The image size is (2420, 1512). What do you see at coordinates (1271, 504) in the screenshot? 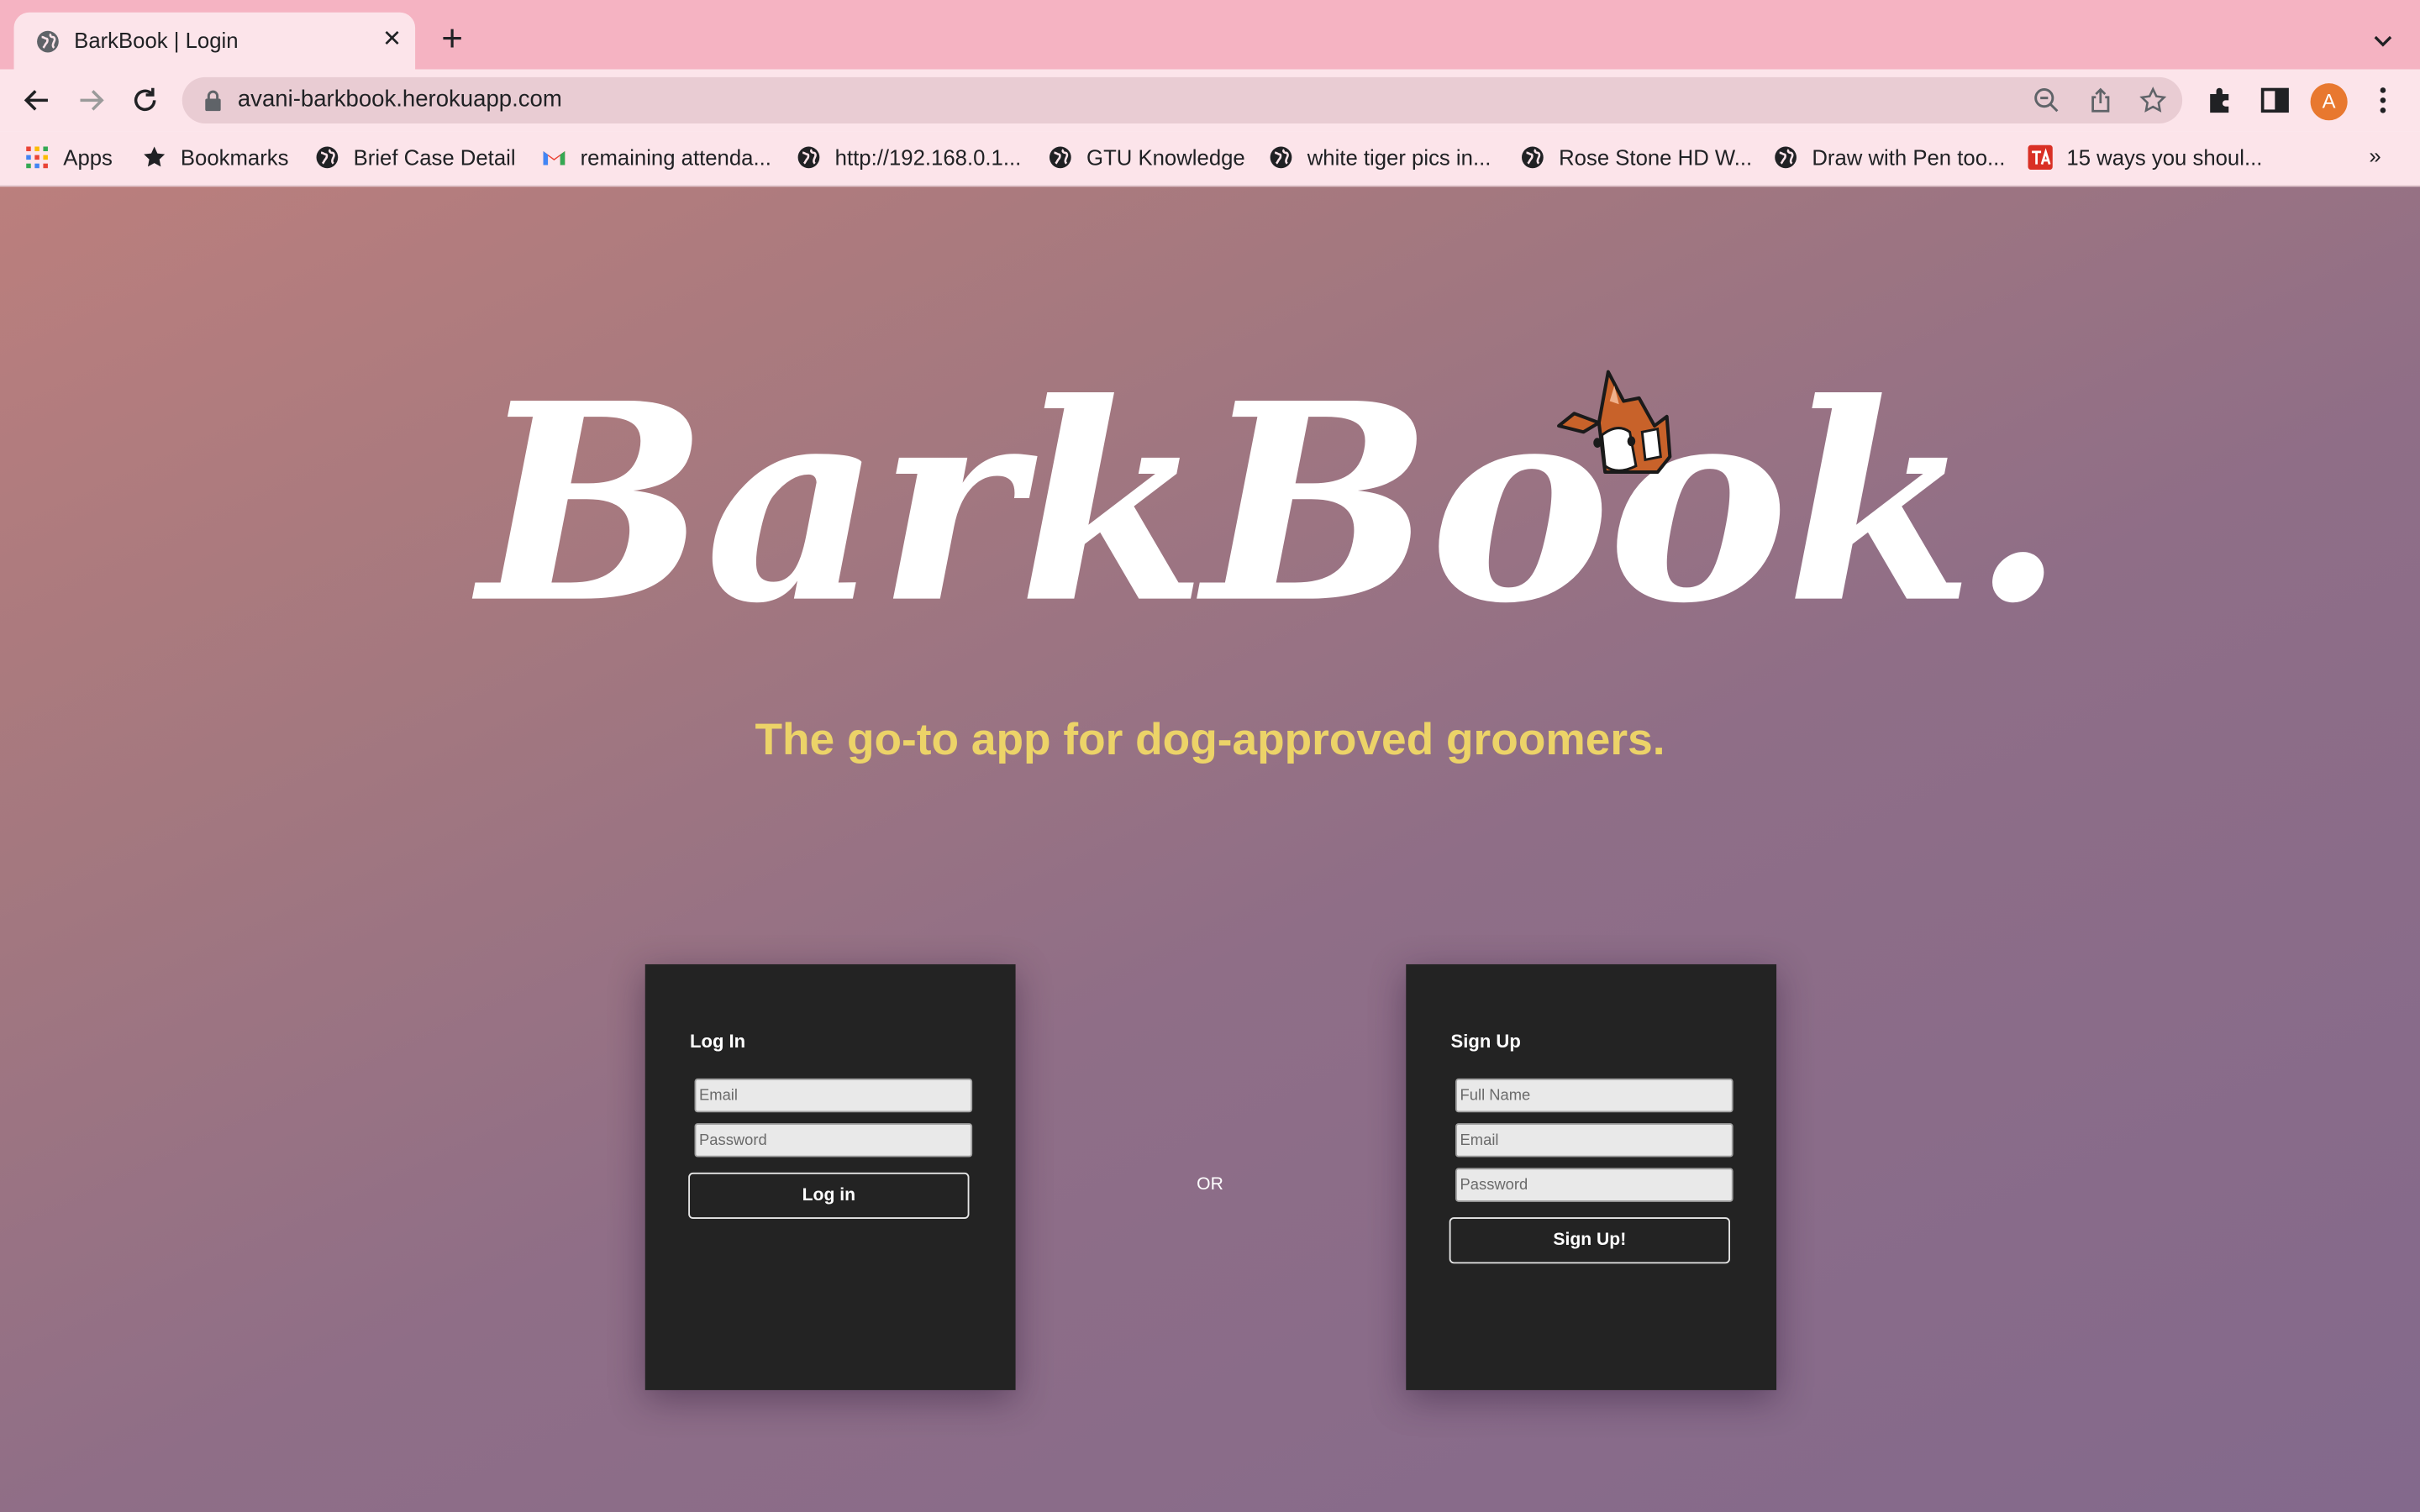
I see `barkbook-logo: BarkBook.` at bounding box center [1271, 504].